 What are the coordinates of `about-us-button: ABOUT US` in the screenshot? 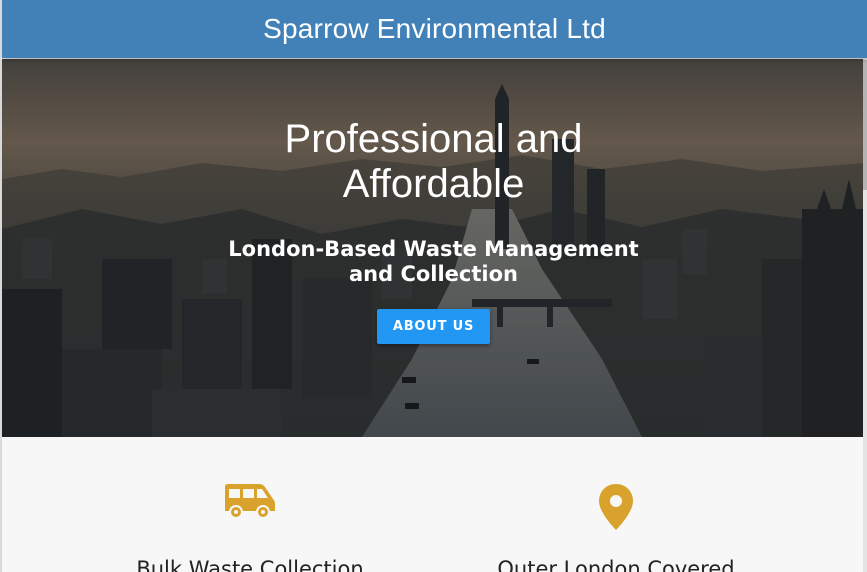 It's located at (433, 326).